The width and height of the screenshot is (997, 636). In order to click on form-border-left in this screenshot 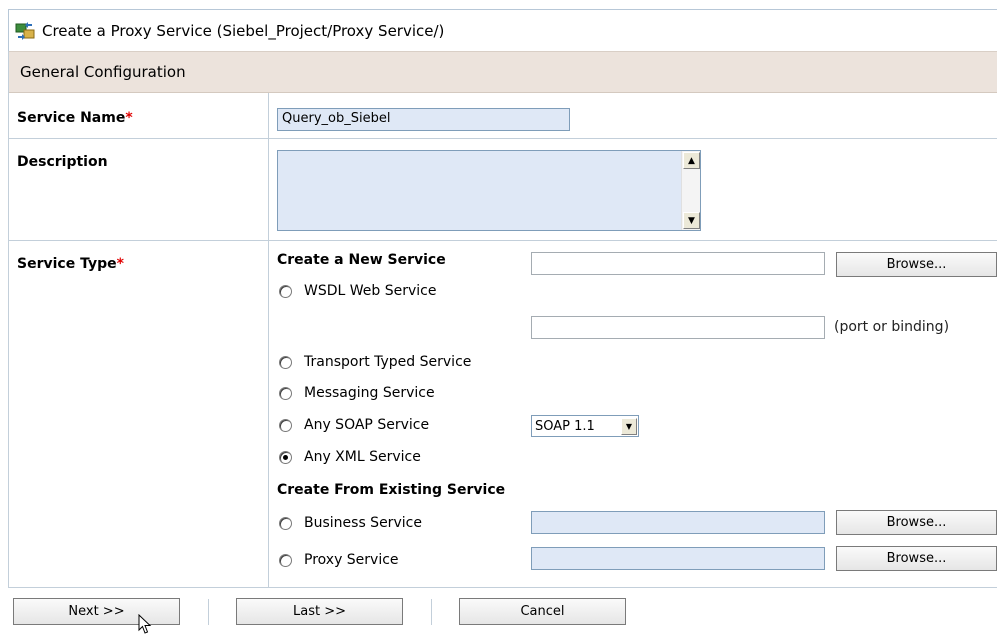, I will do `click(8, 319)`.